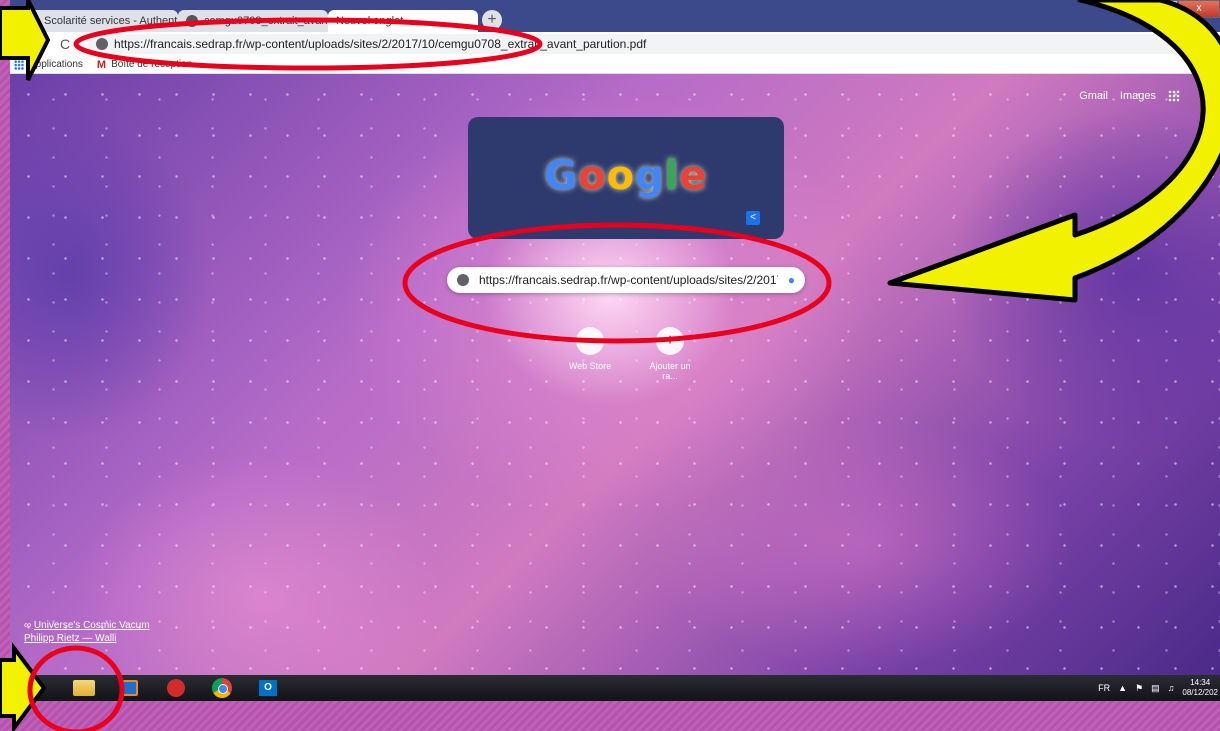 This screenshot has height=731, width=1220. I want to click on taskbar-chrome, so click(222, 688).